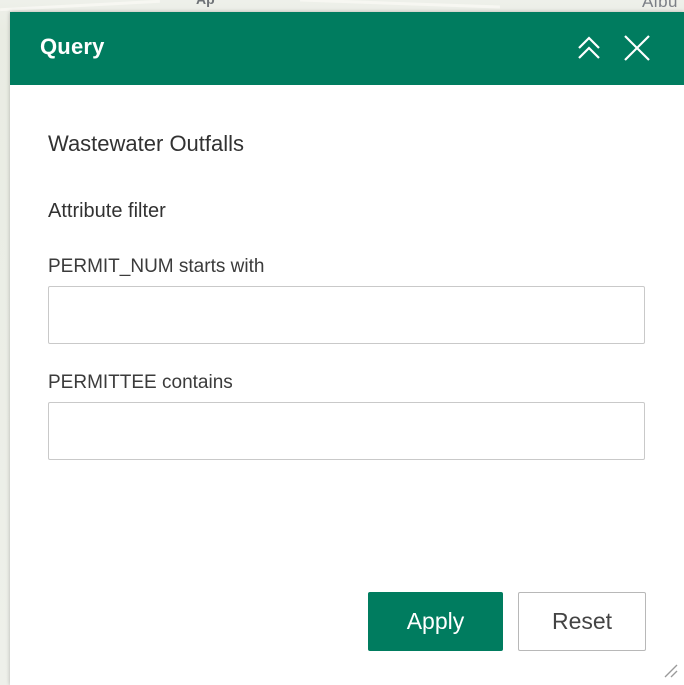 This screenshot has width=684, height=685. Describe the element at coordinates (72, 46) in the screenshot. I see `widget-title: Query` at that location.